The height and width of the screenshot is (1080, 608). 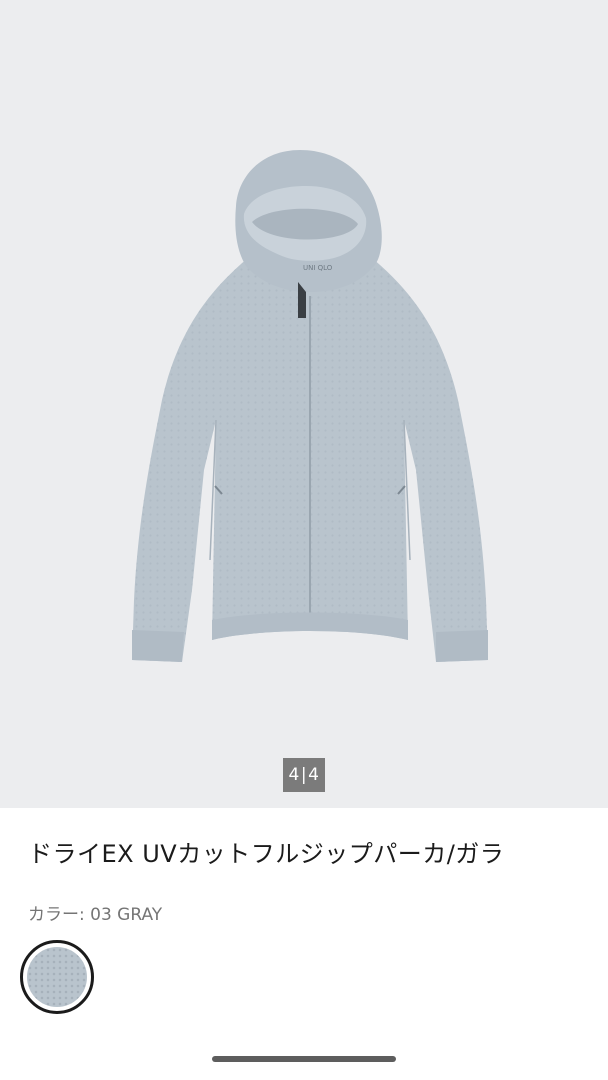 I want to click on home-indicator, so click(x=304, y=1059).